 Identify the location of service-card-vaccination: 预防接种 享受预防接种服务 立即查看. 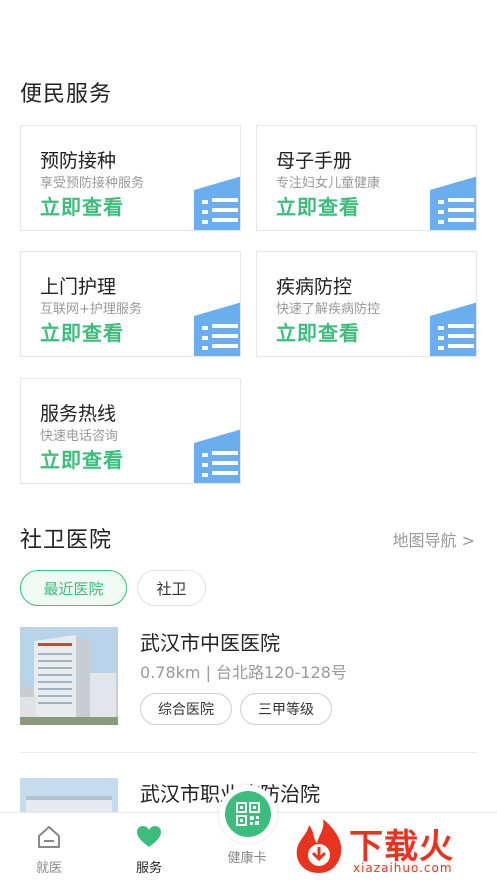
(130, 178).